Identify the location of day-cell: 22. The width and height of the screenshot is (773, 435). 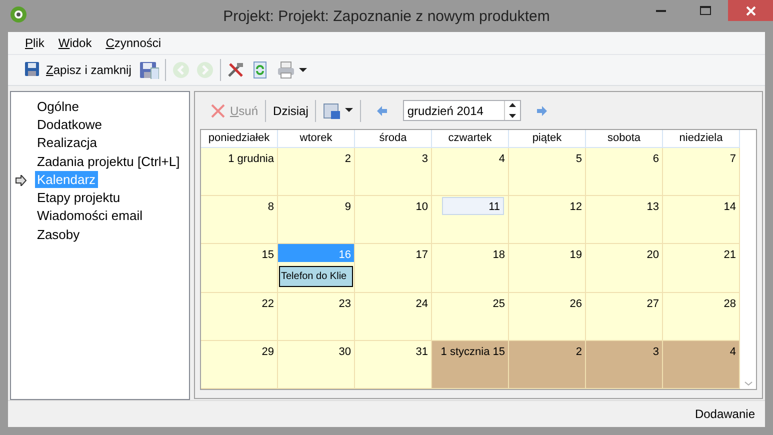
(239, 316).